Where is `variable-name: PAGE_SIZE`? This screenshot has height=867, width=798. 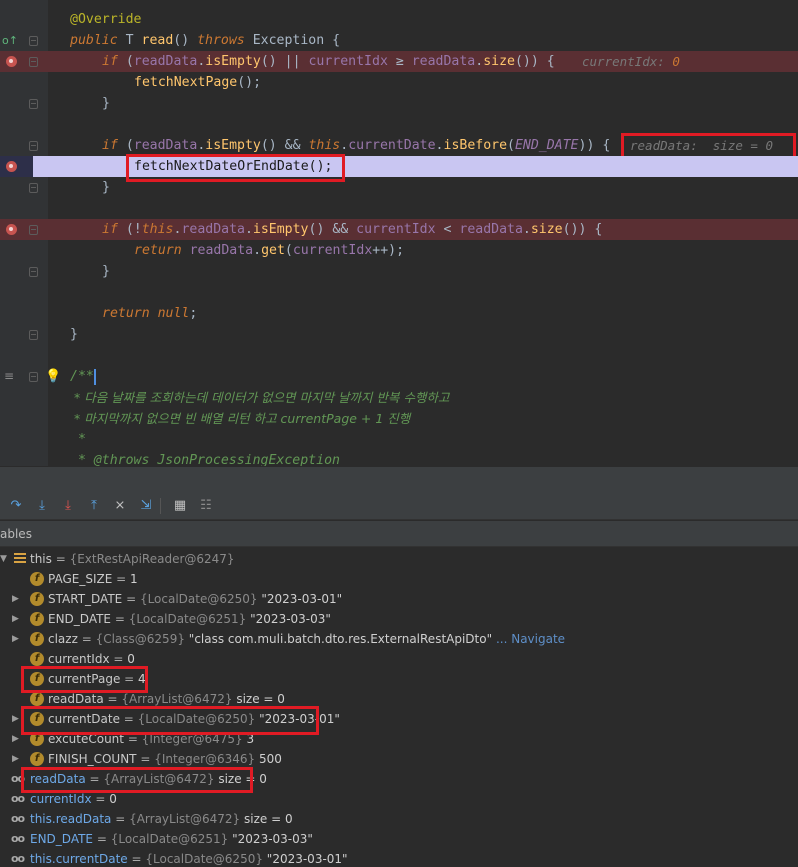 variable-name: PAGE_SIZE is located at coordinates (80, 579).